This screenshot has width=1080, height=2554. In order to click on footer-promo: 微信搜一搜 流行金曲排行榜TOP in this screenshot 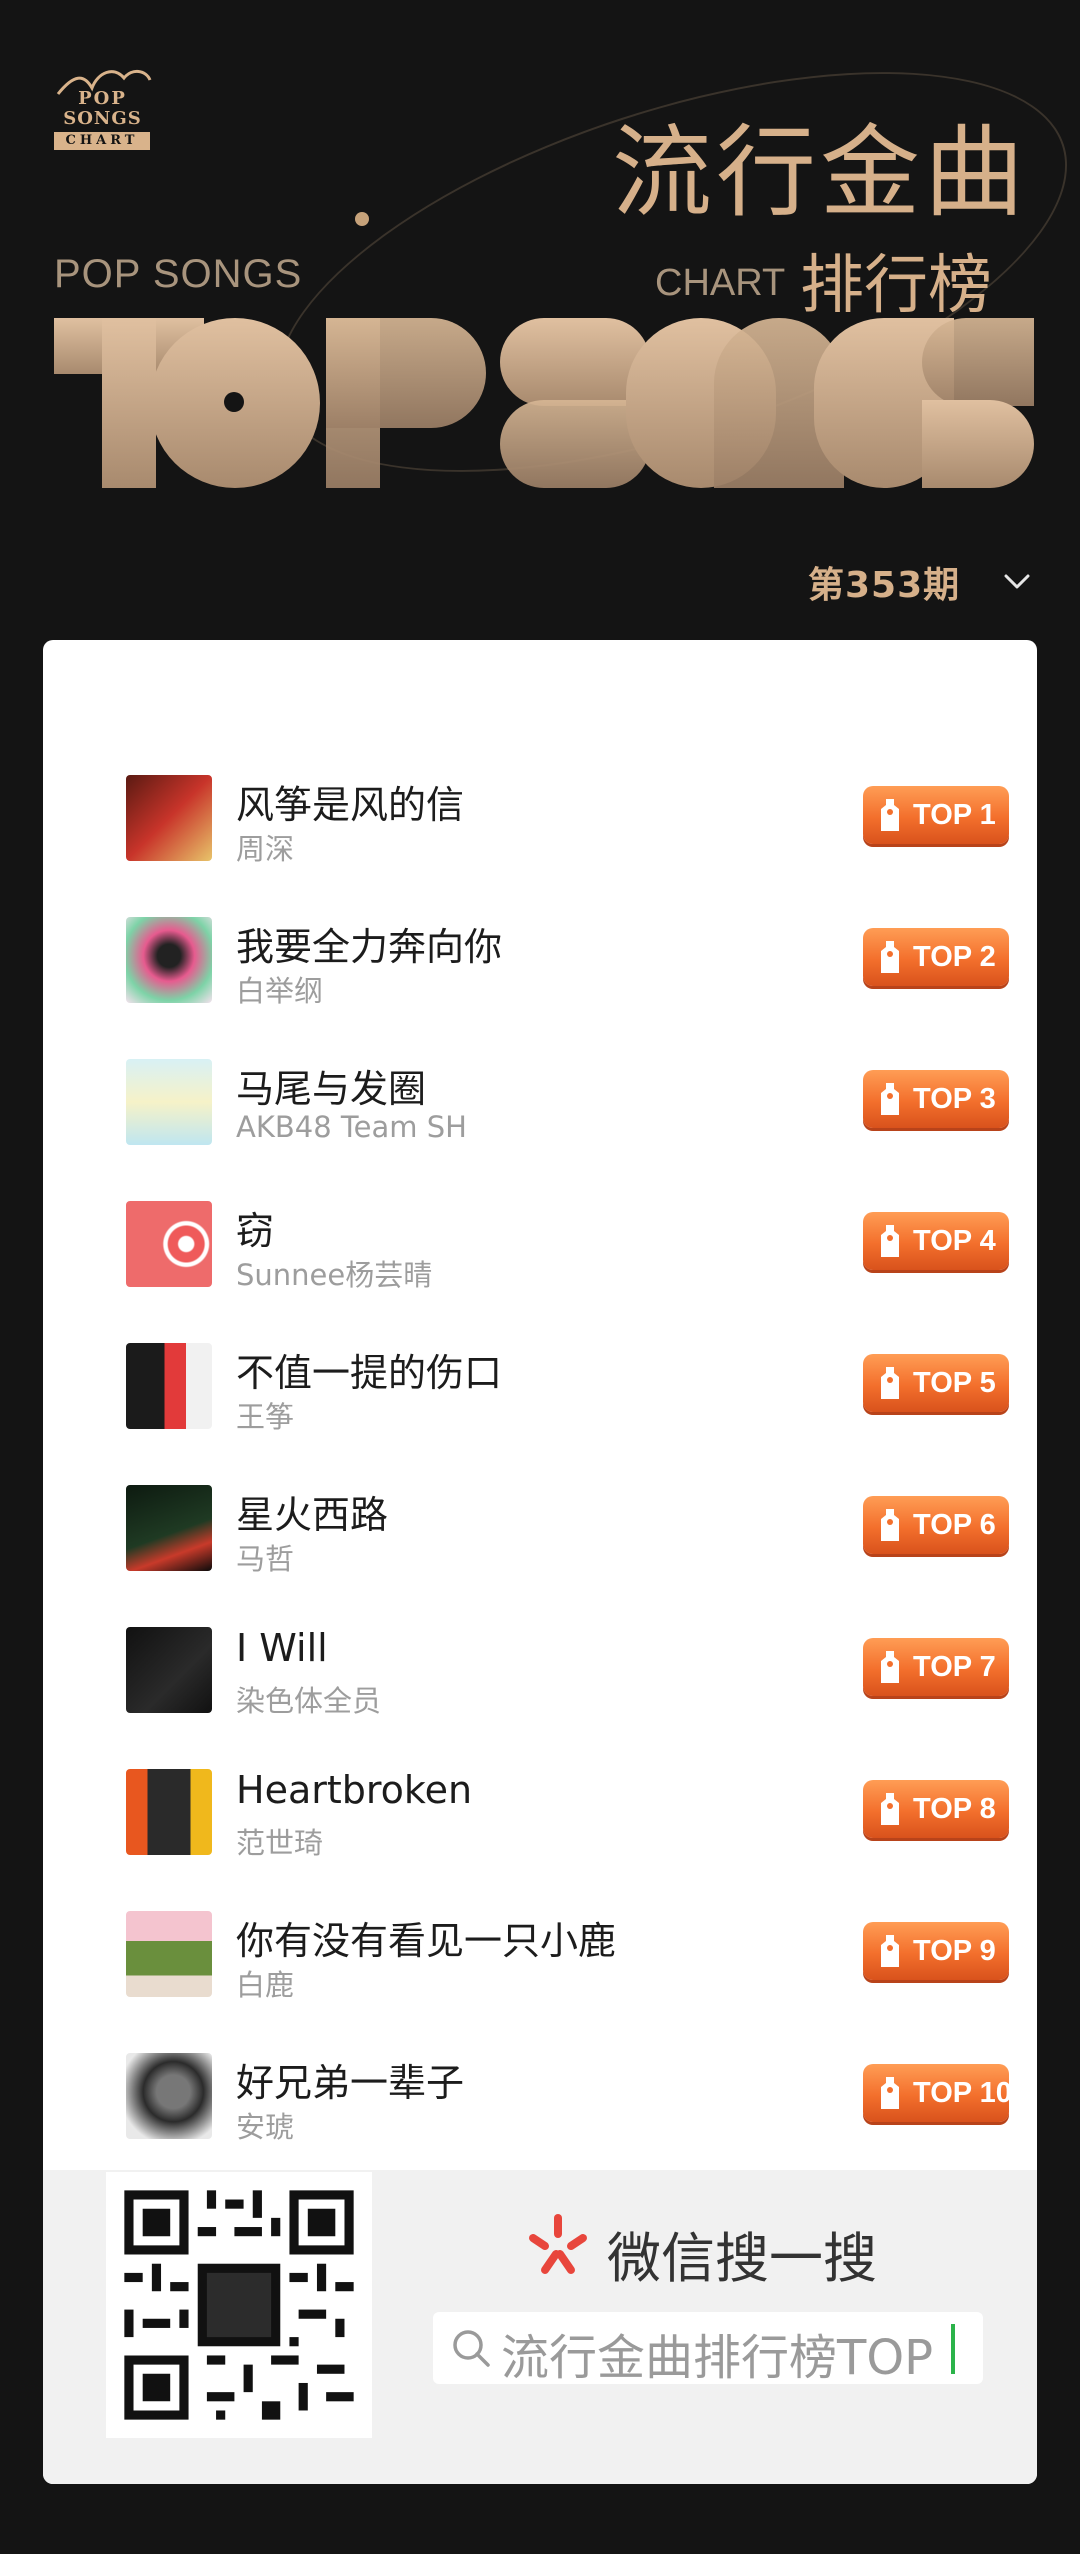, I will do `click(540, 2327)`.